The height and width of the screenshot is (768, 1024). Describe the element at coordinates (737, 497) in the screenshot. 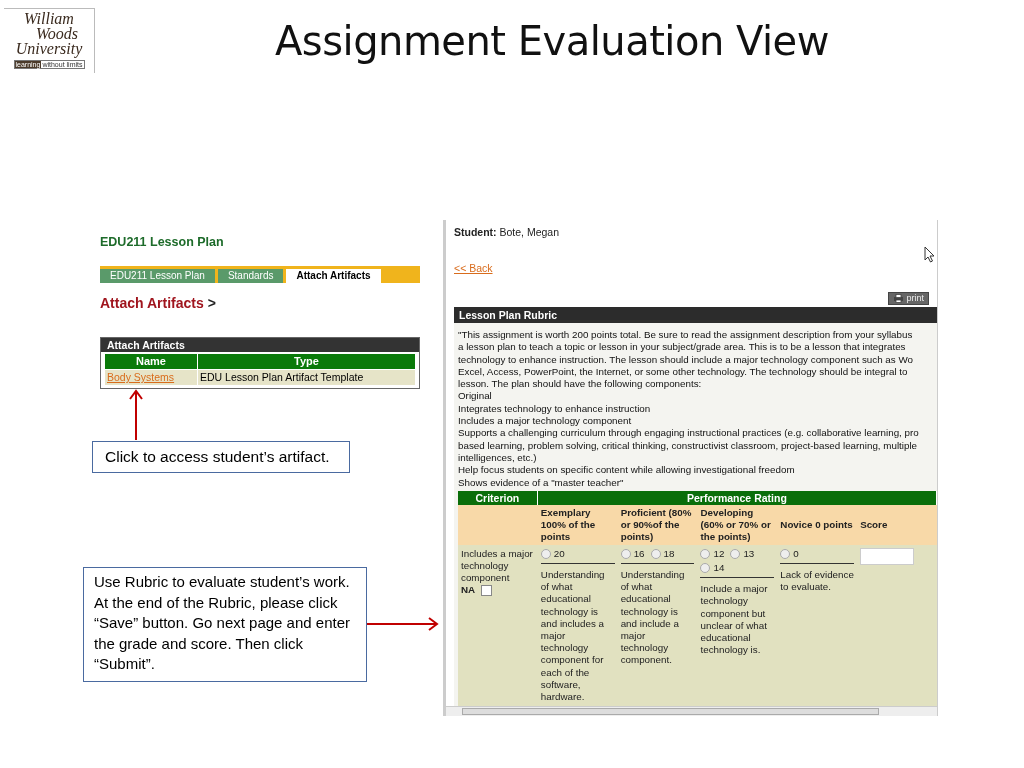

I see `column-header: Performance Rating` at that location.